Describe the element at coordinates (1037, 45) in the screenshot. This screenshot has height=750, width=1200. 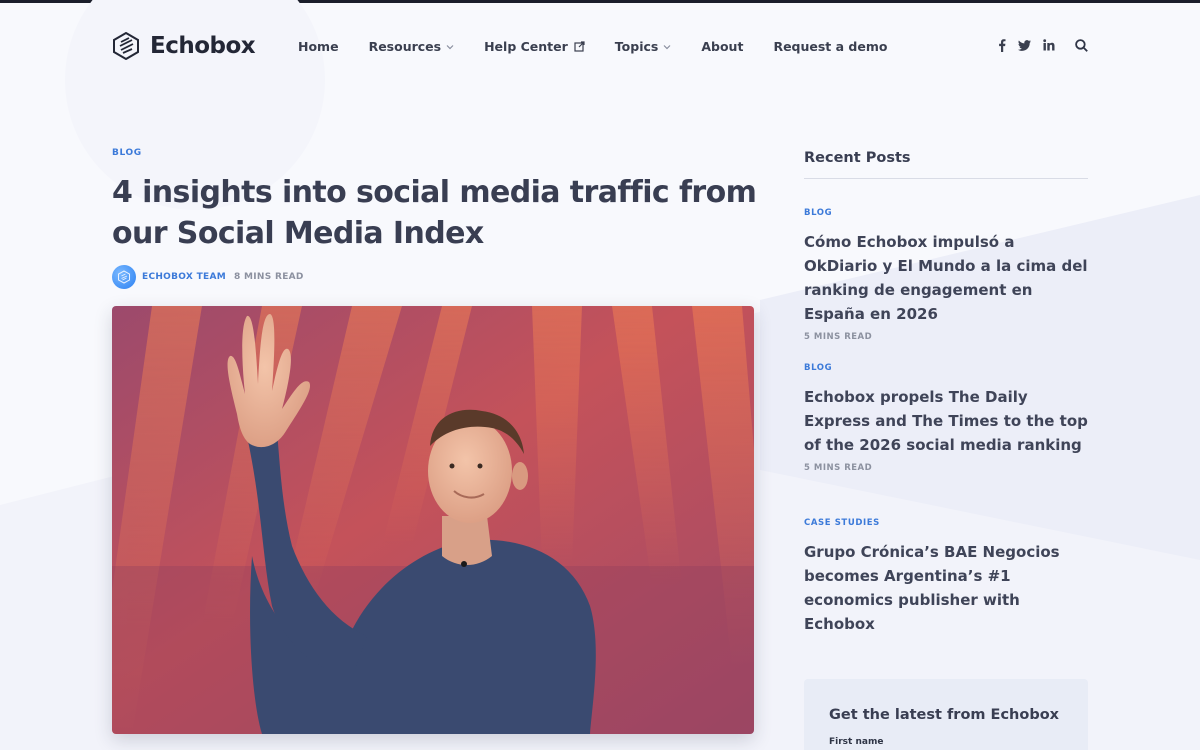
I see `social-links` at that location.